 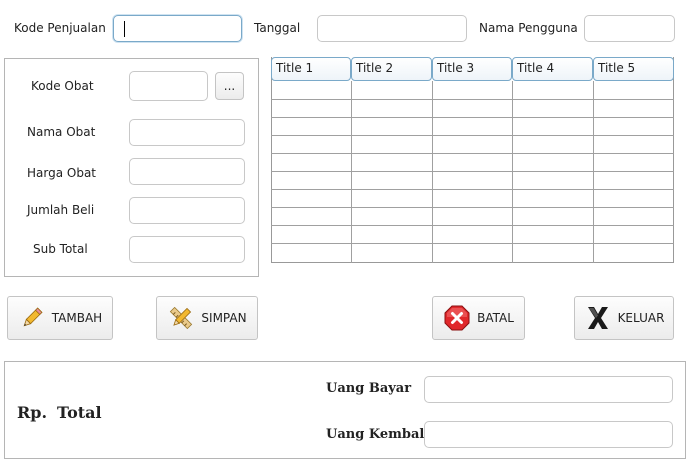 I want to click on pencil-ruler-icon, so click(x=181, y=318).